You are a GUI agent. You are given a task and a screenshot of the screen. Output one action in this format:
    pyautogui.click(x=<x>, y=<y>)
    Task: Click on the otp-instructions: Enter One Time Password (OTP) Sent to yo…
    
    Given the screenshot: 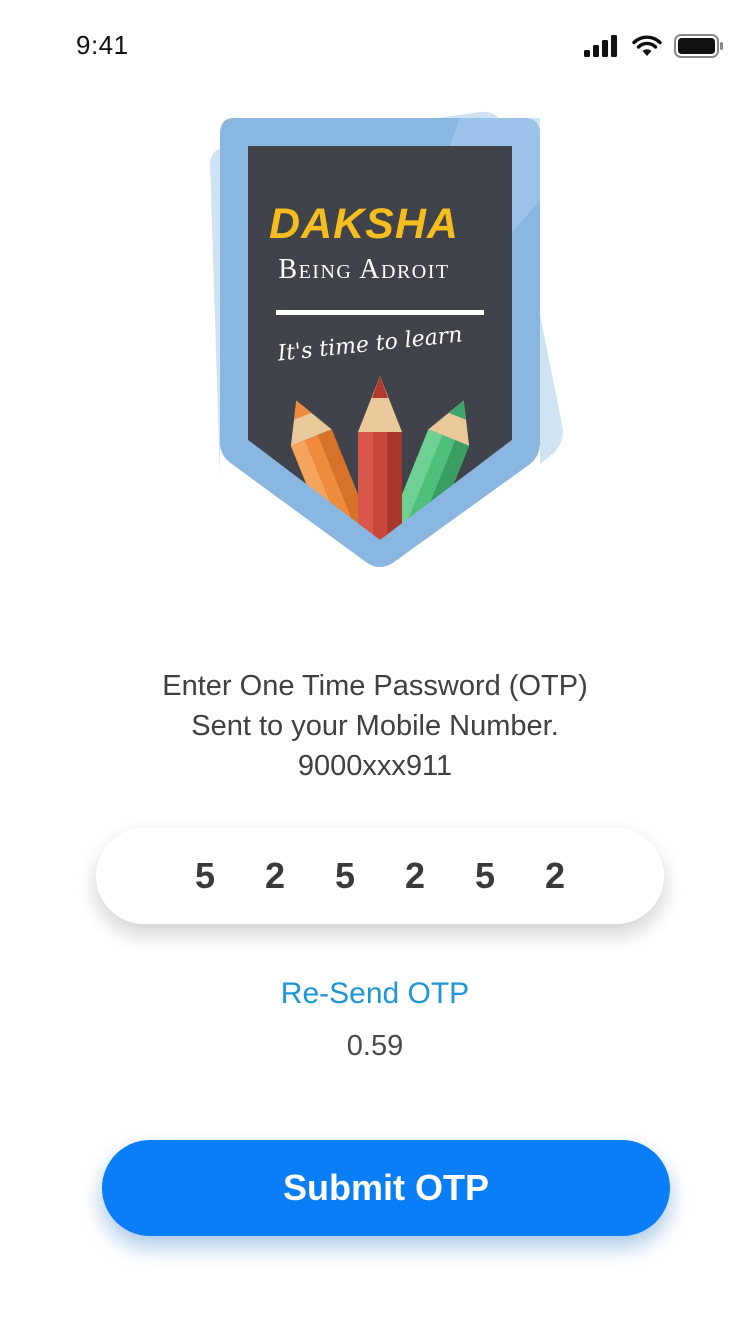 What is the action you would take?
    pyautogui.click(x=375, y=726)
    